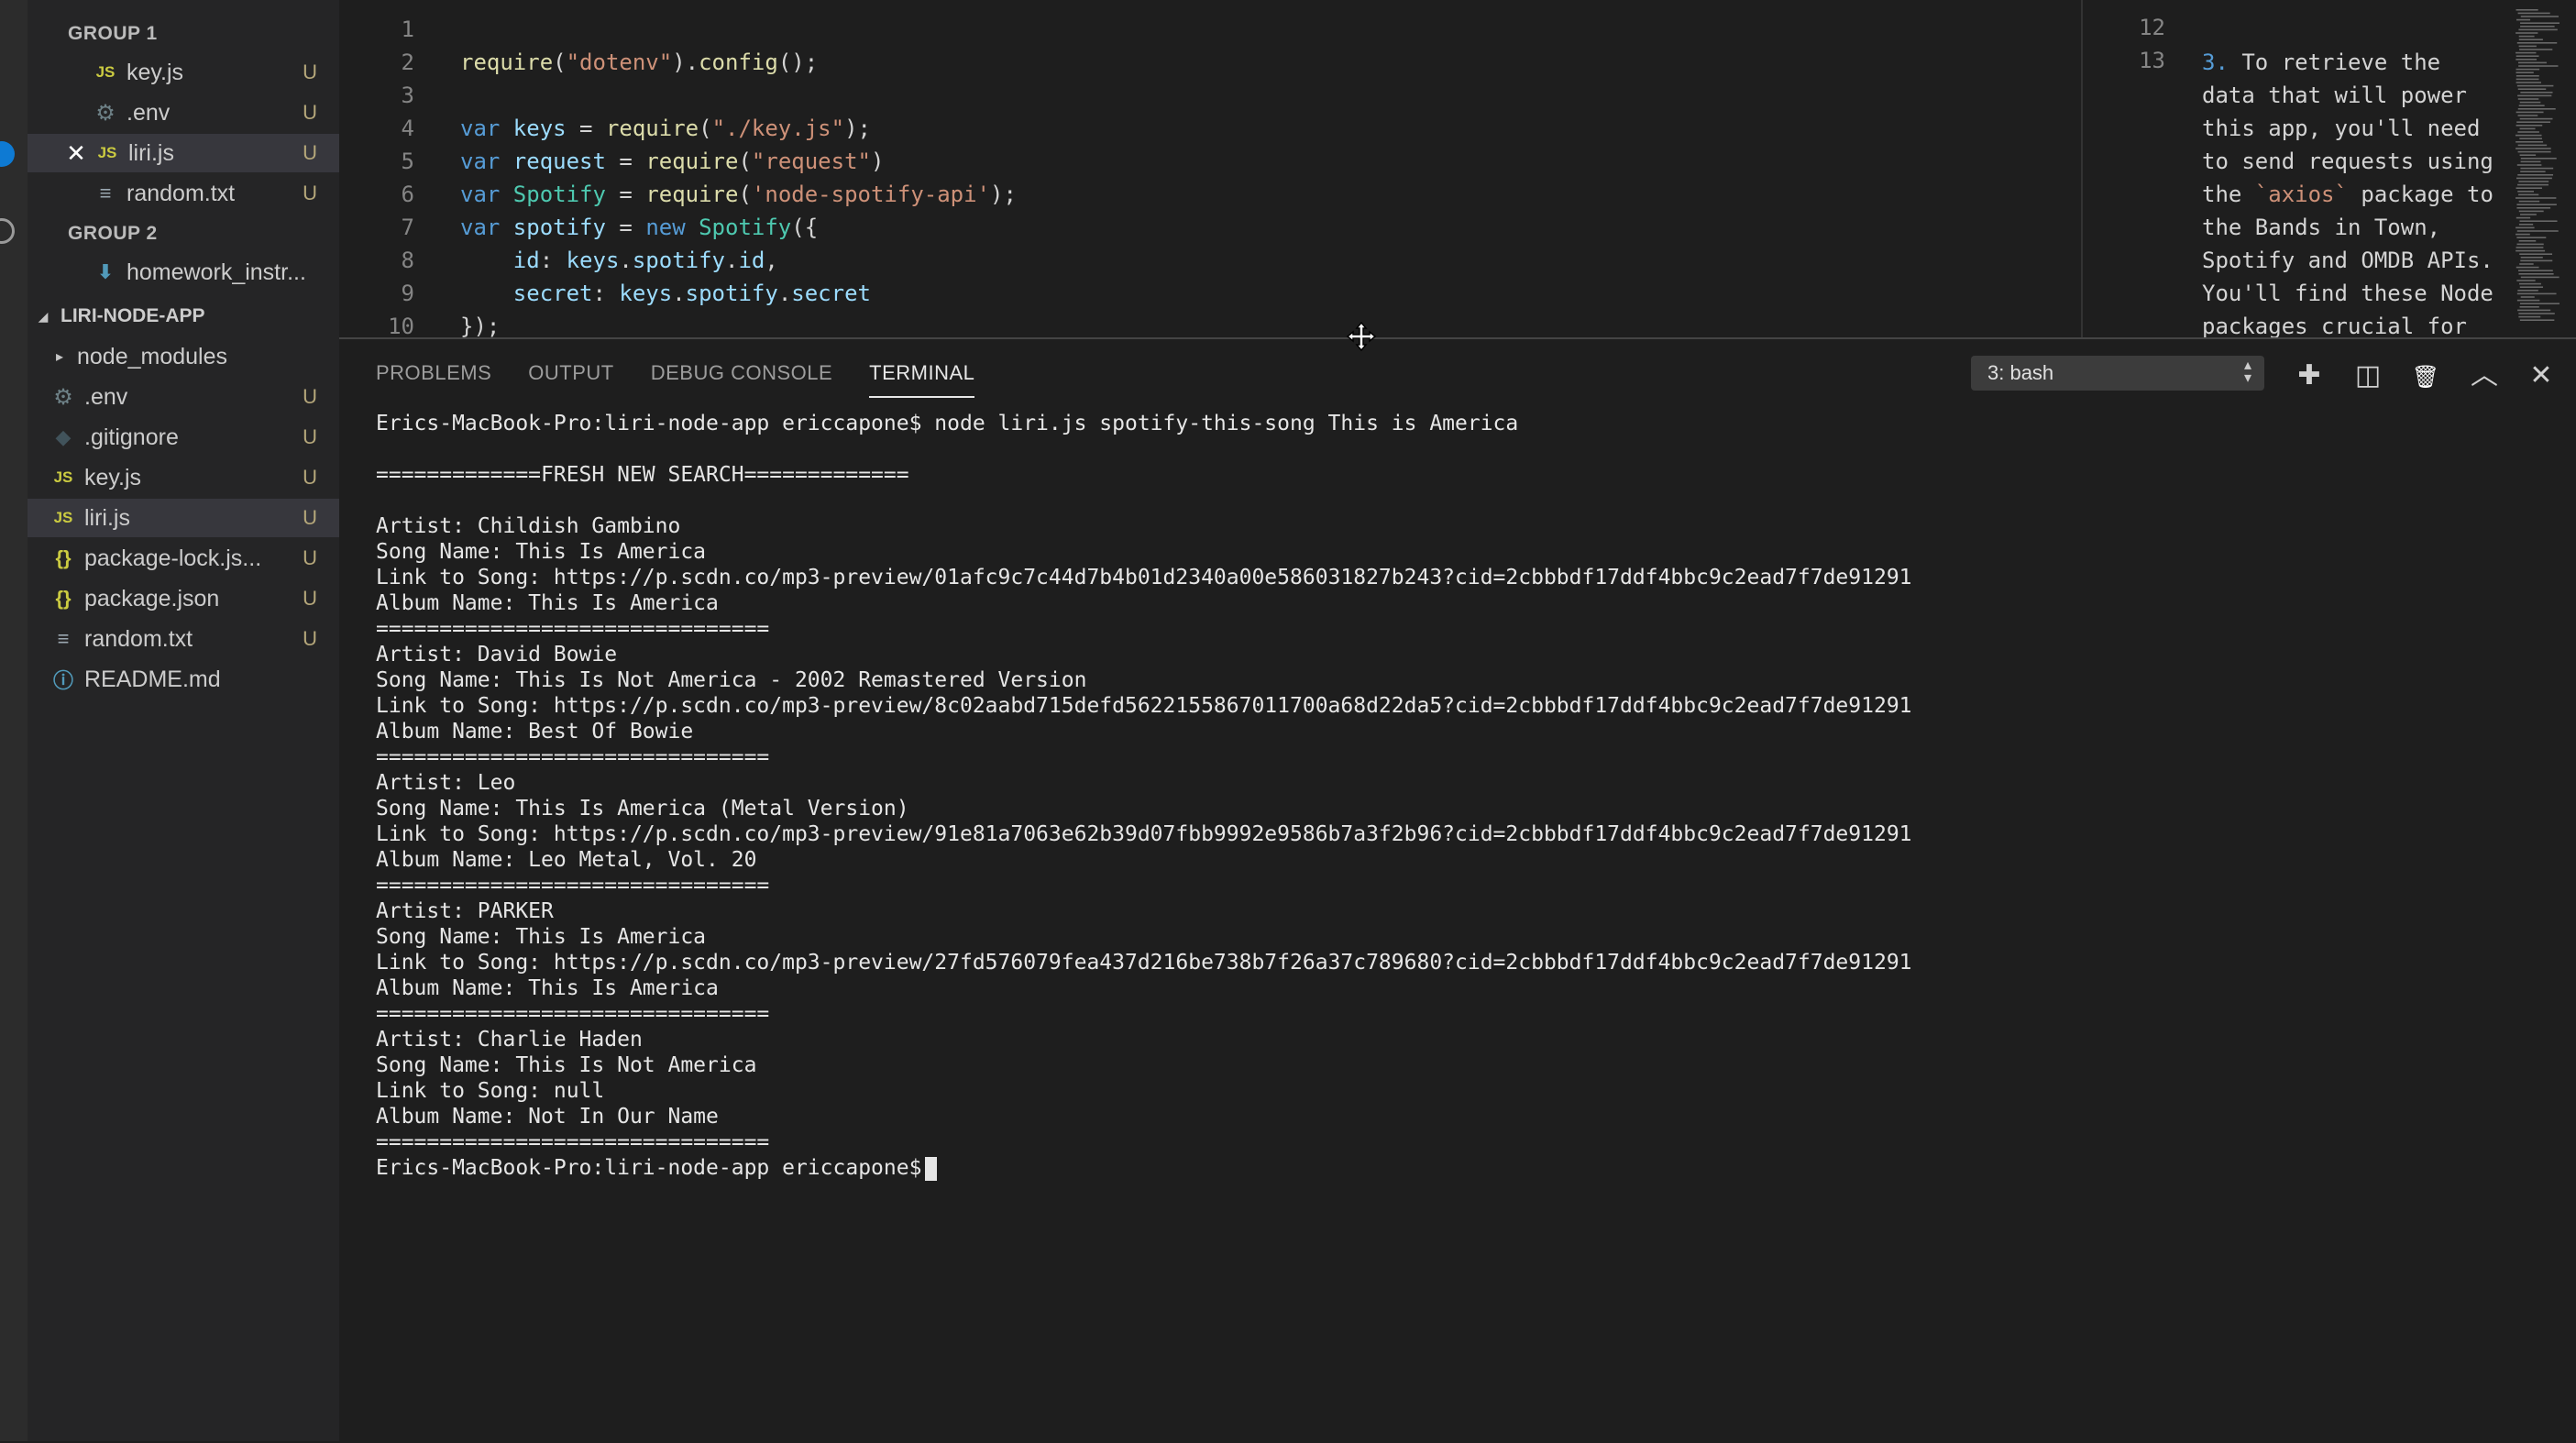  I want to click on explorer-item: ⚙ .env U, so click(183, 397).